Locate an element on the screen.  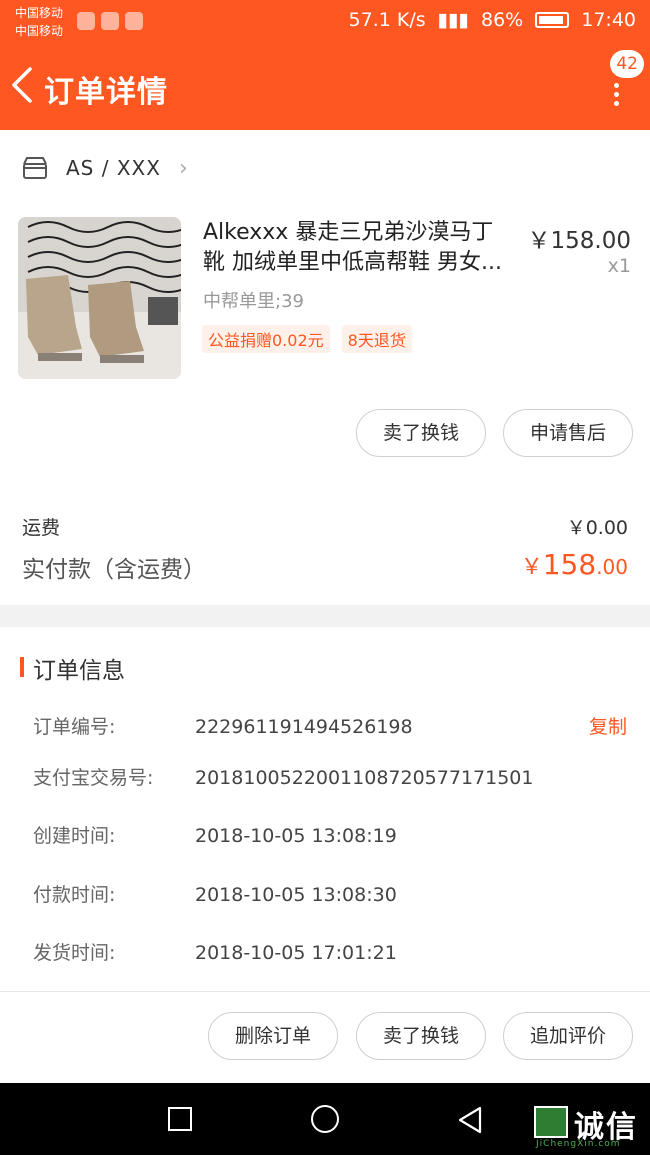
notification-icons is located at coordinates (110, 21).